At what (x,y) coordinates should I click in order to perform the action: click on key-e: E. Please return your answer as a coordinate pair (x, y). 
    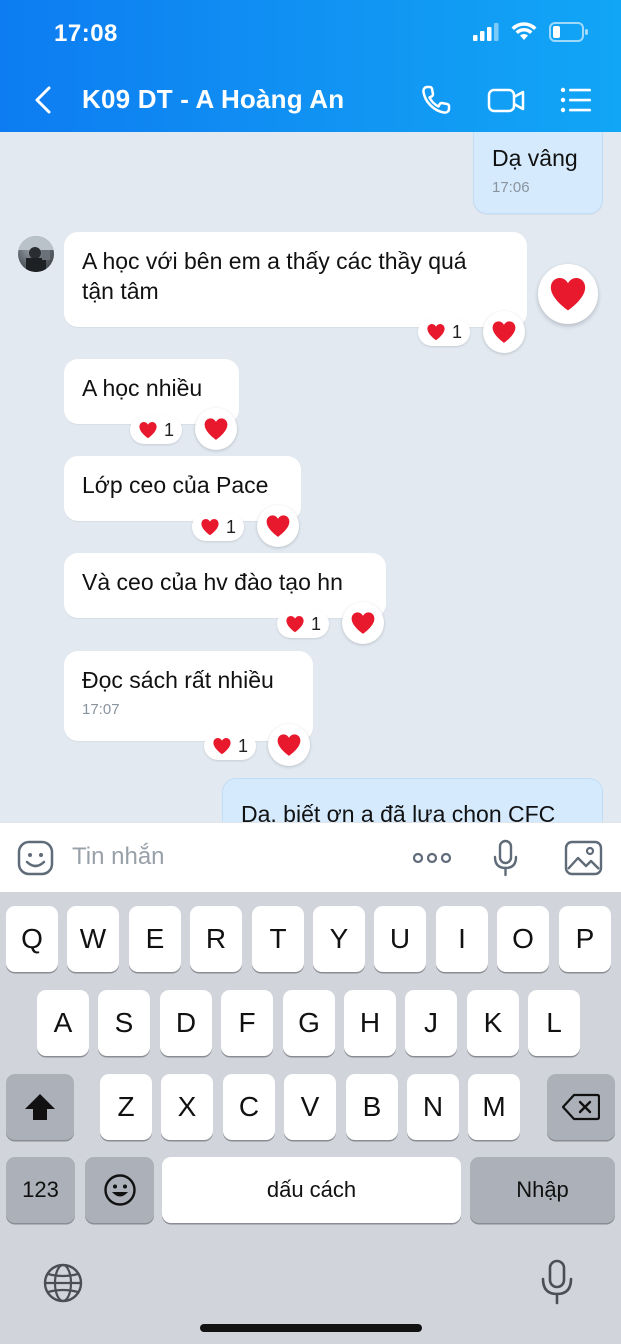
    Looking at the image, I should click on (155, 939).